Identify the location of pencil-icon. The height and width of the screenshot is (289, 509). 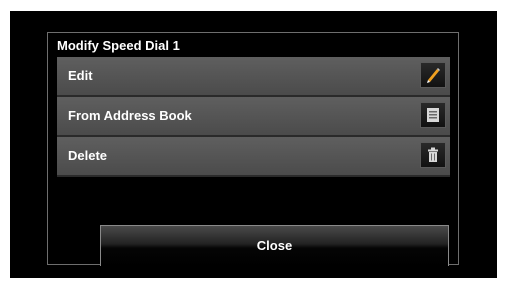
(433, 75).